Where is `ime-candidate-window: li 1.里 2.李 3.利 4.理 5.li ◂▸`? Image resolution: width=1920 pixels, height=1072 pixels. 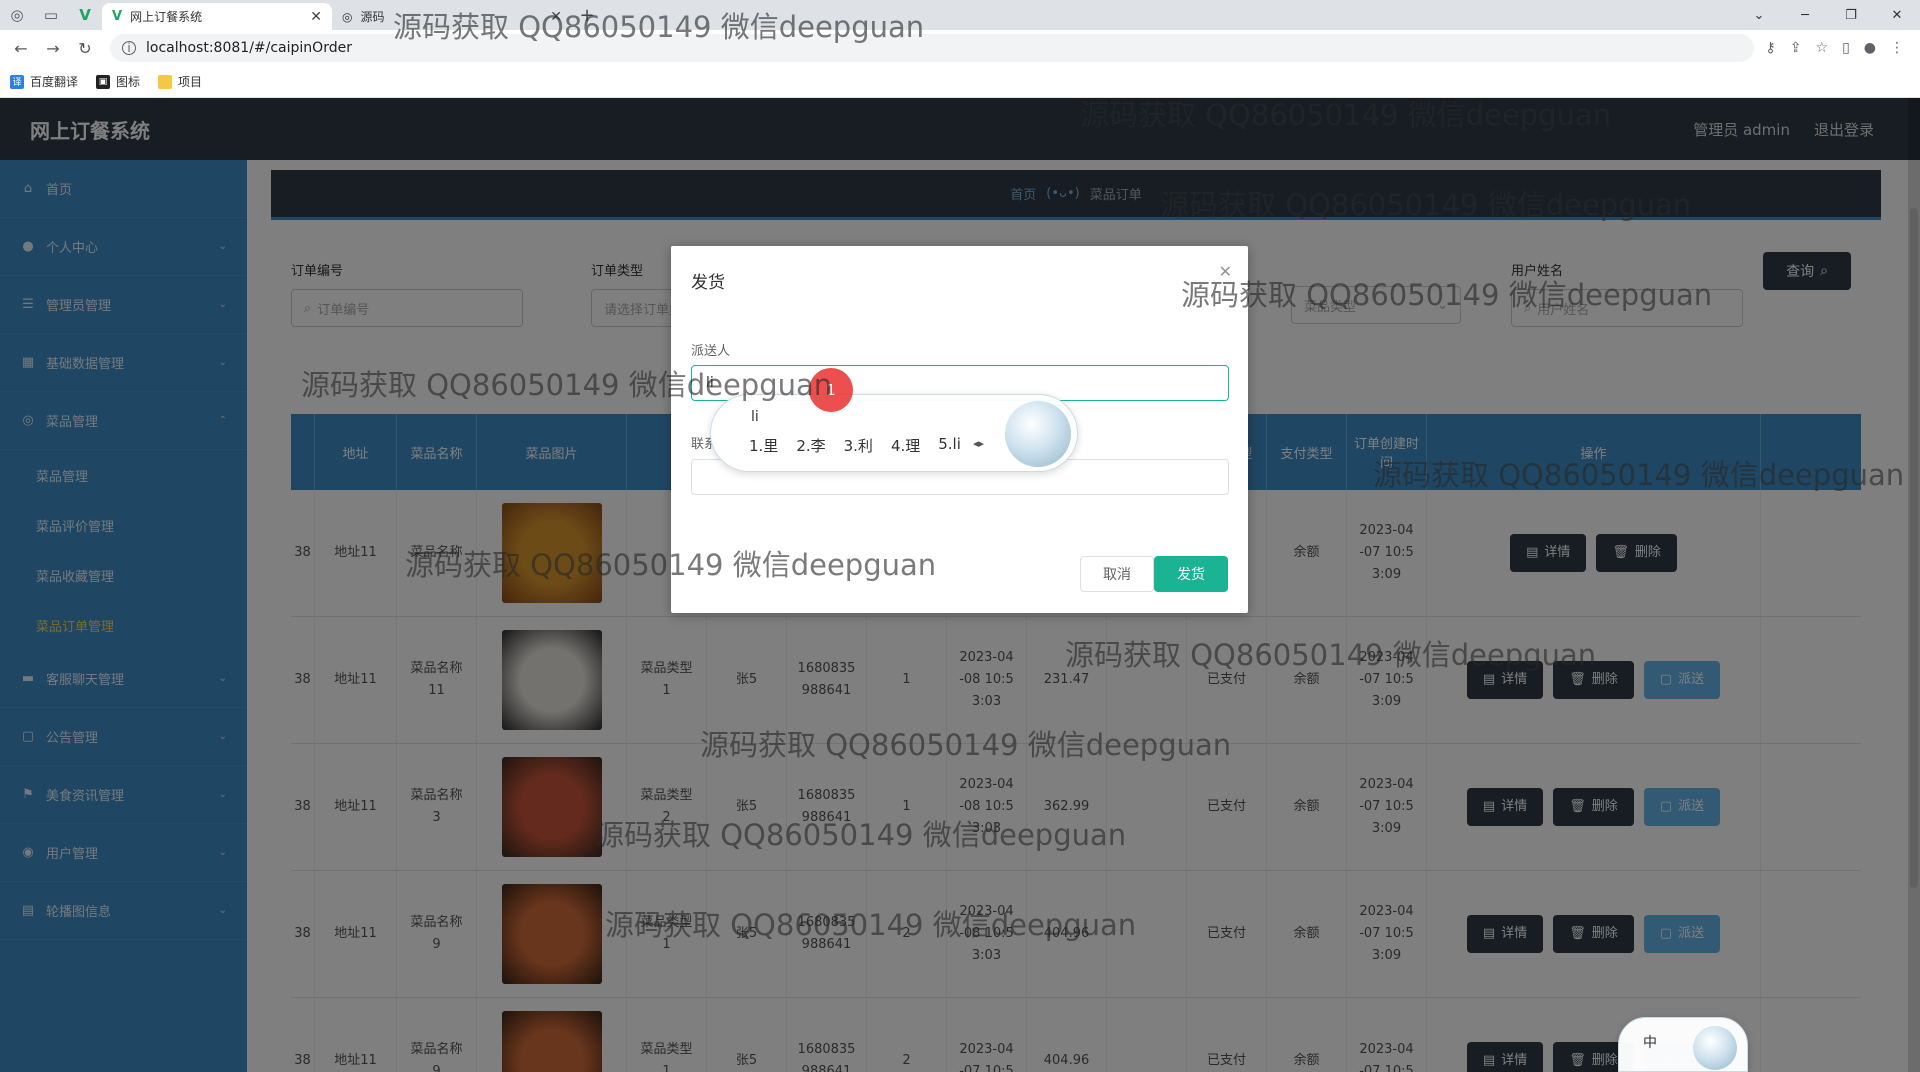 ime-candidate-window: li 1.里 2.李 3.利 4.理 5.li ◂▸ is located at coordinates (894, 433).